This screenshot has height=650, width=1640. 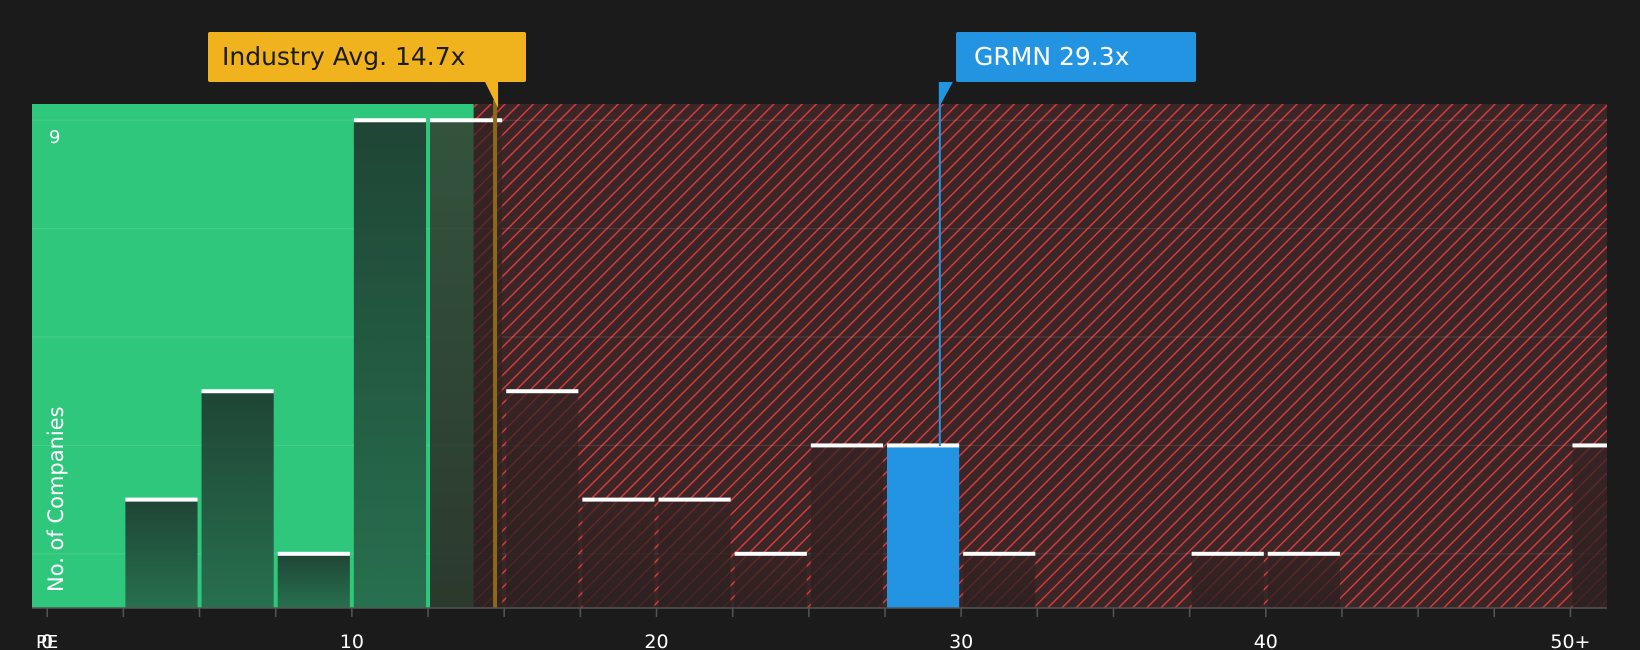 What do you see at coordinates (819, 628) in the screenshot?
I see `x-axis: 0 10 20 30 40 50+` at bounding box center [819, 628].